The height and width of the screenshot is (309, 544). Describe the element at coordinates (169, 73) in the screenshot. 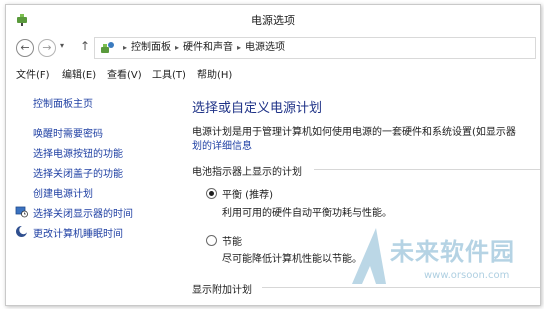

I see `menu-tools: 工具(T)` at that location.